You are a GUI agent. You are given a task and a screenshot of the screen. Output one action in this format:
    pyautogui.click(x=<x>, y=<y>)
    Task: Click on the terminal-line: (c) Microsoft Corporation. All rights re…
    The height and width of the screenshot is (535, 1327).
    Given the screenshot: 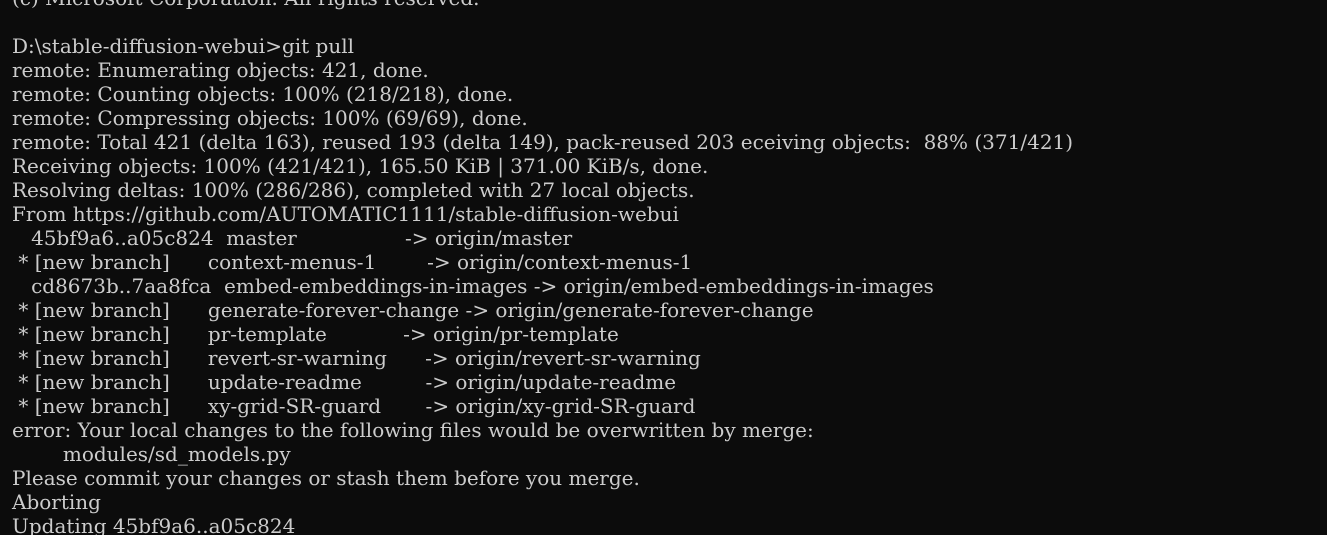 What is the action you would take?
    pyautogui.click(x=542, y=5)
    